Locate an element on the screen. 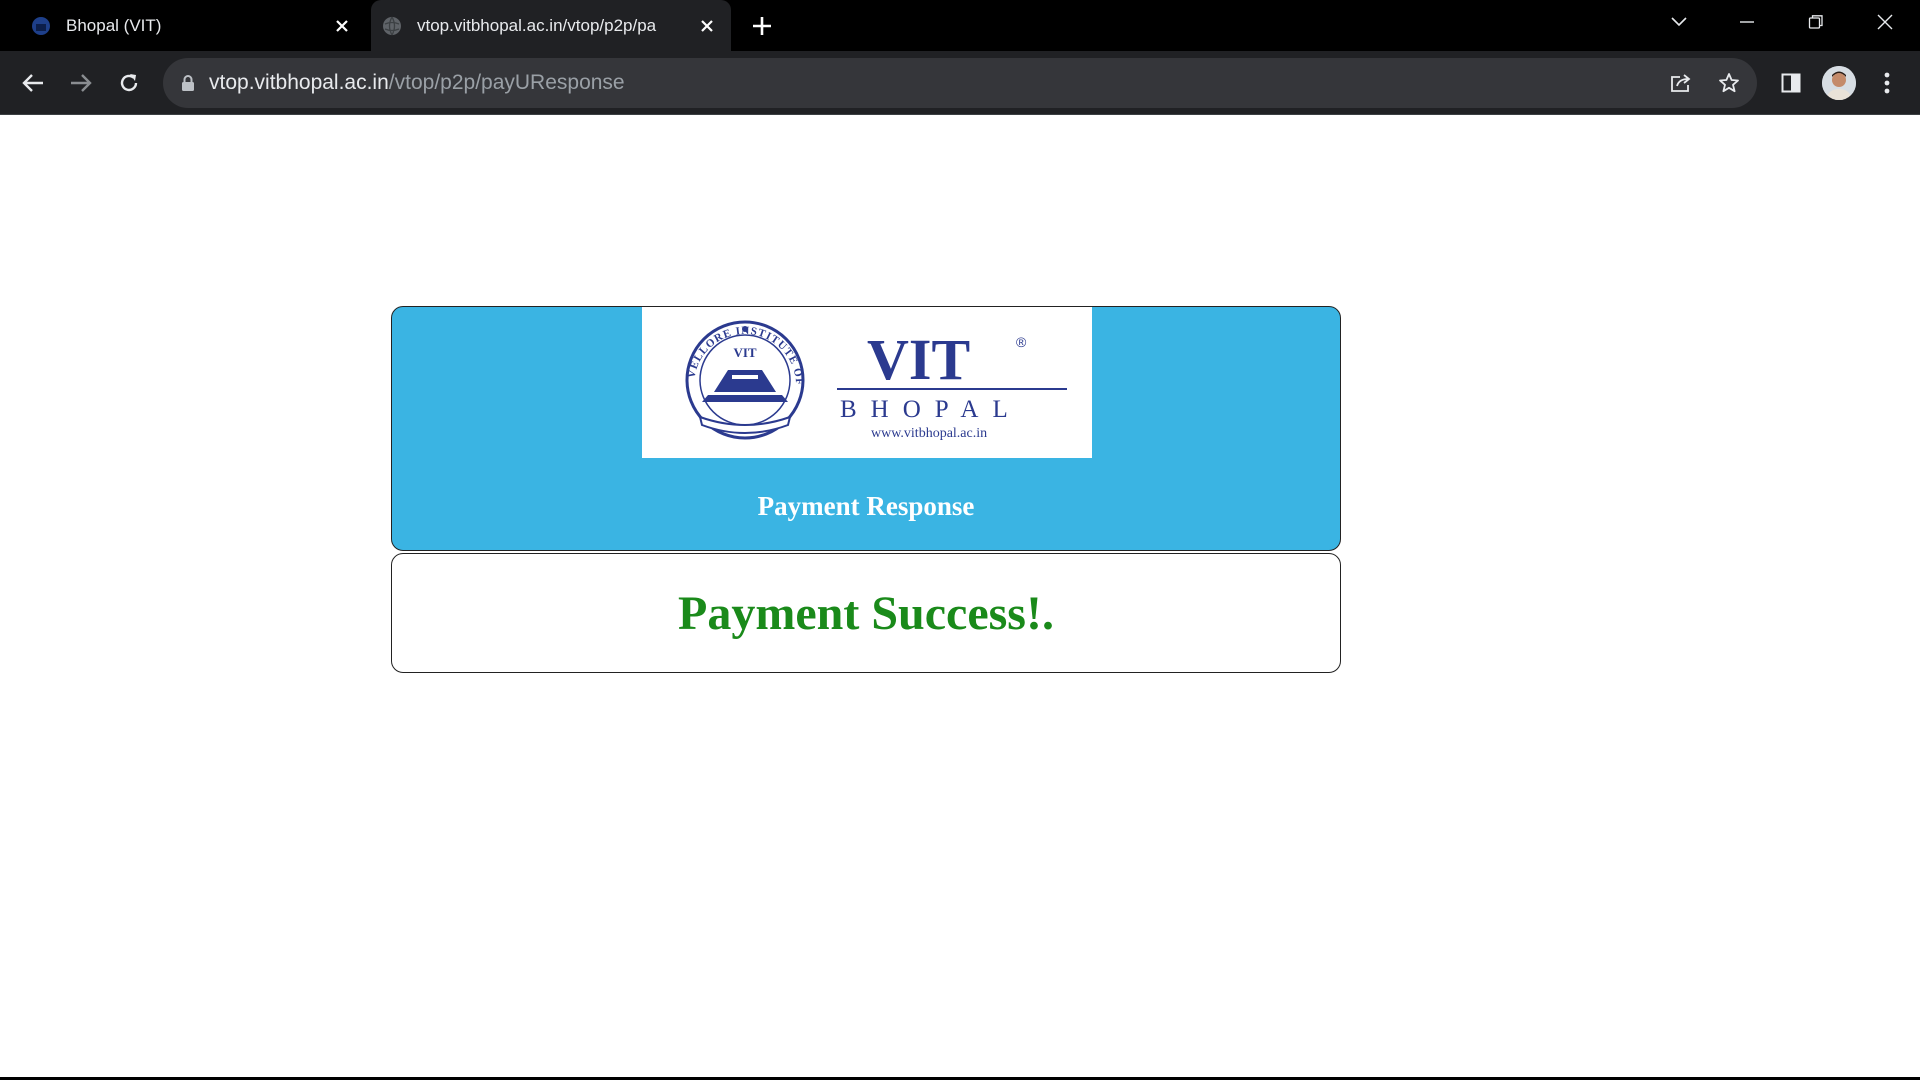  plus-icon is located at coordinates (762, 26).